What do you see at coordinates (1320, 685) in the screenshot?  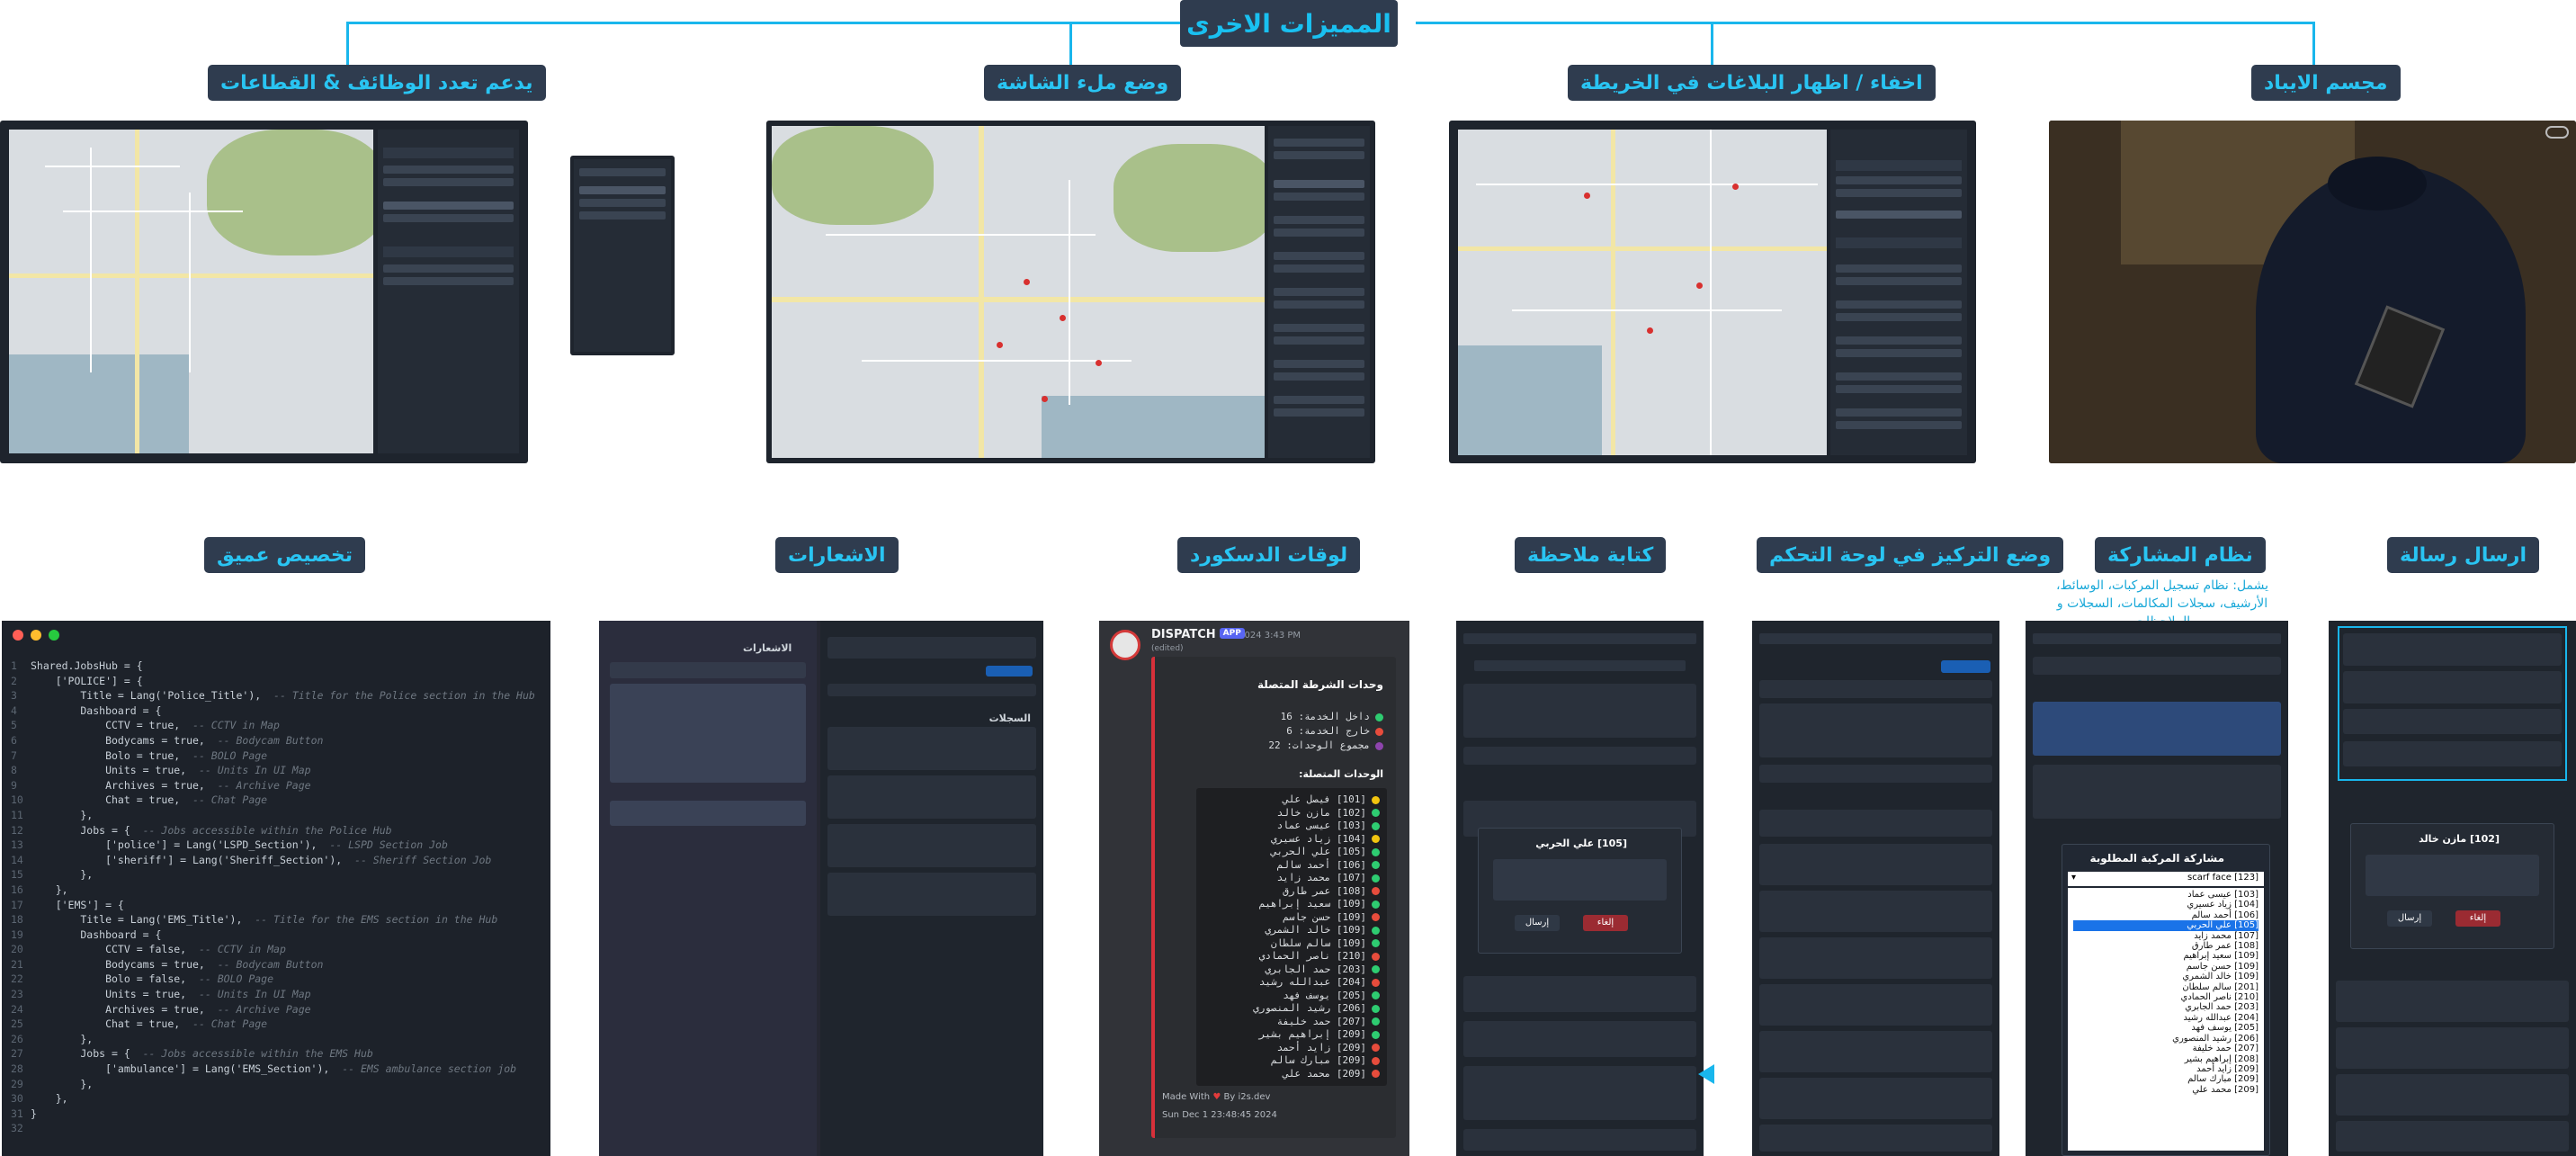 I see `embed-title: وحدات الشرطة المتصلة` at bounding box center [1320, 685].